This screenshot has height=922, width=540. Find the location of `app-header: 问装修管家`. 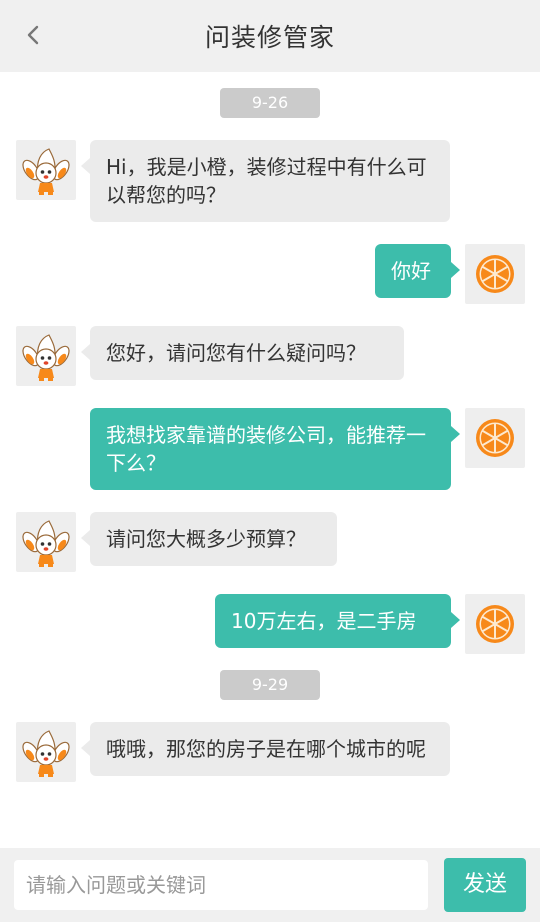

app-header: 问装修管家 is located at coordinates (270, 36).